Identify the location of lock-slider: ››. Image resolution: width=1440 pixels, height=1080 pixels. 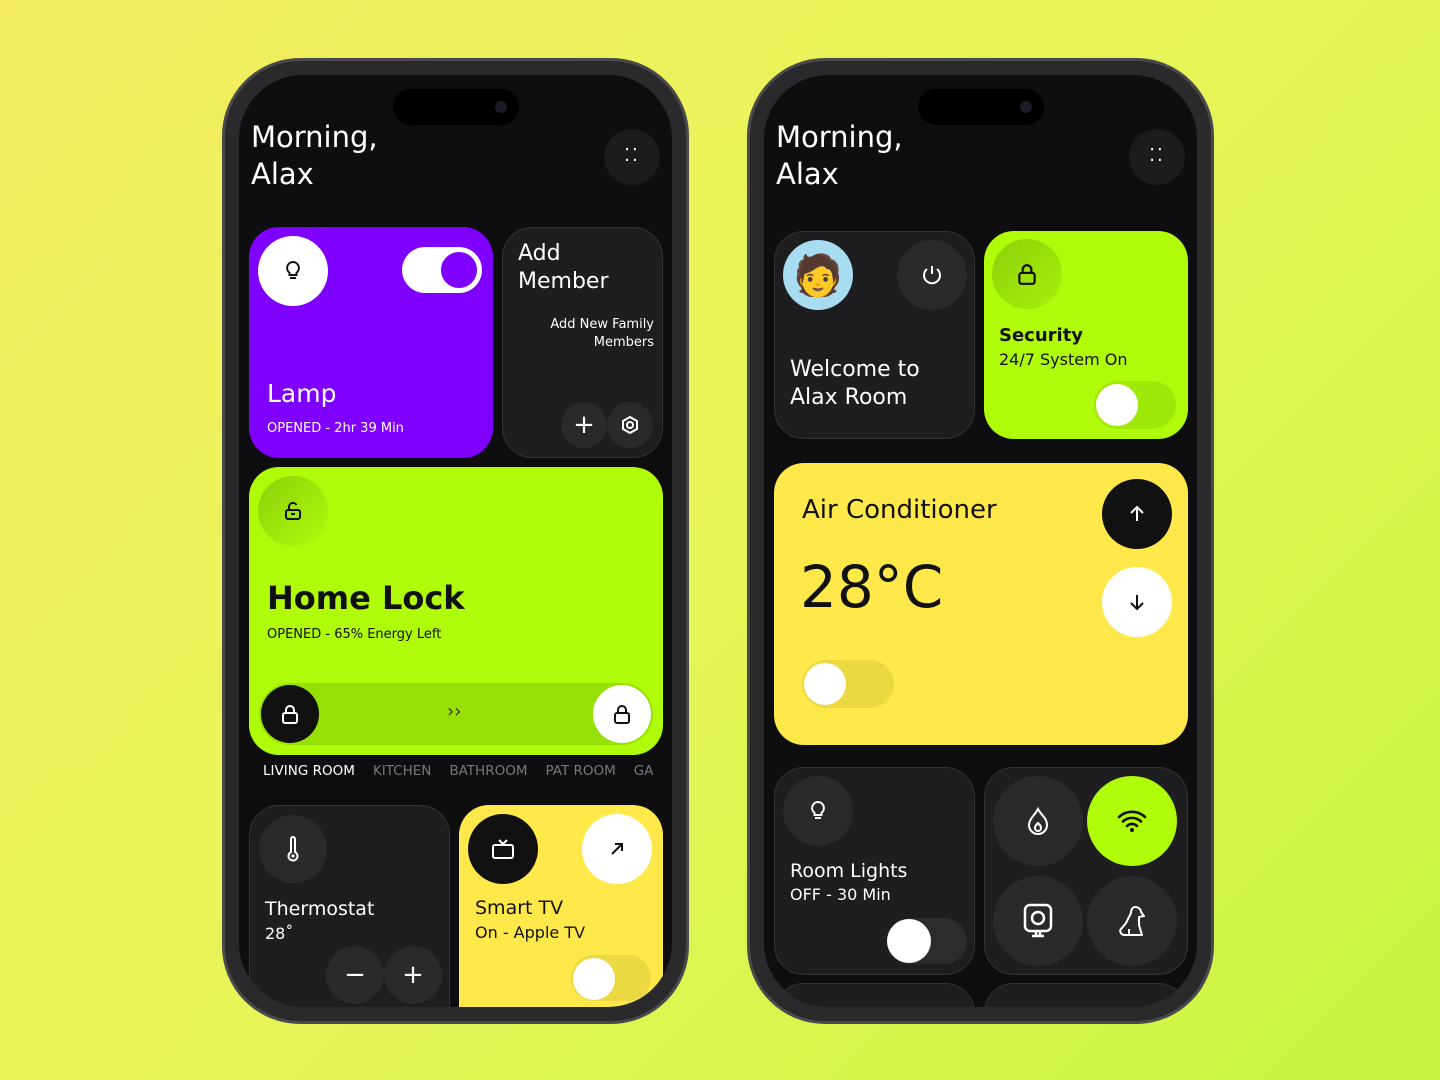
(456, 714).